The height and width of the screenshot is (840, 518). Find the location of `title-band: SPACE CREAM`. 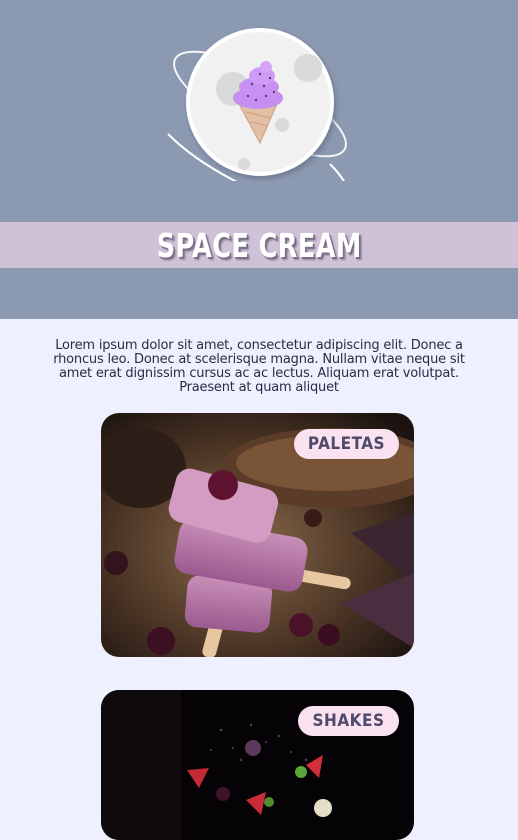

title-band: SPACE CREAM is located at coordinates (259, 245).